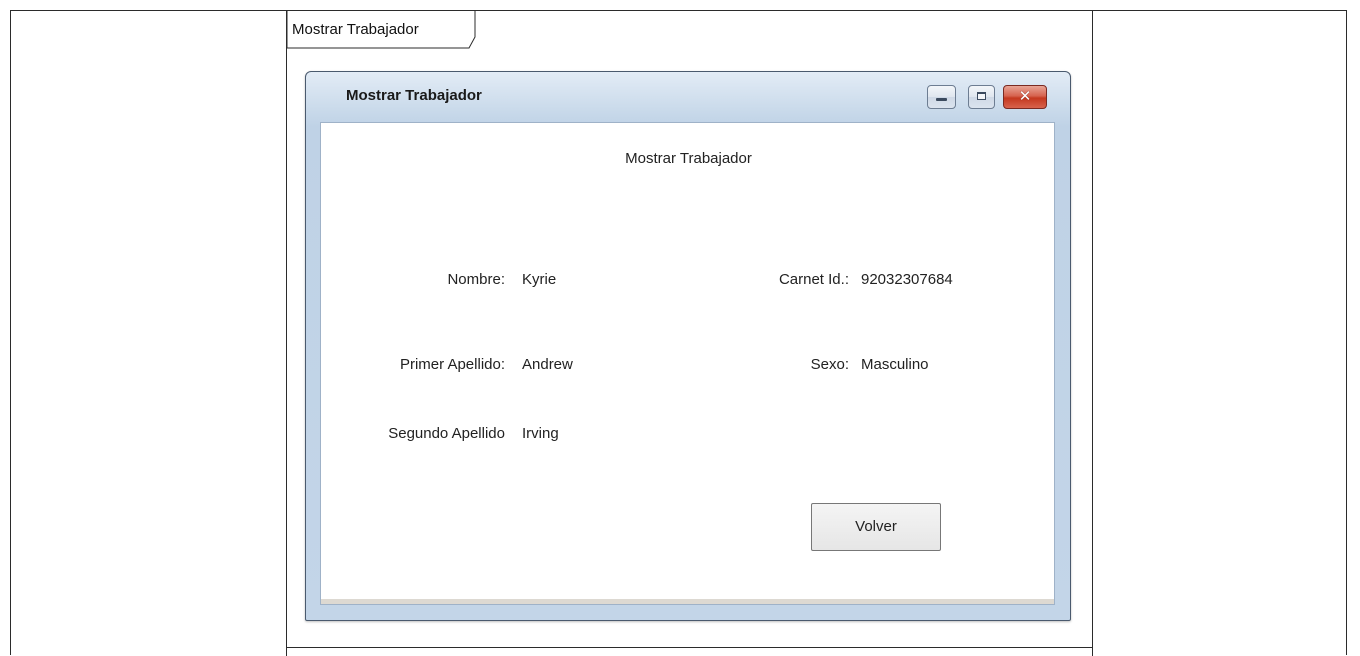 The height and width of the screenshot is (656, 1360). What do you see at coordinates (687, 601) in the screenshot?
I see `client-bottom-strip` at bounding box center [687, 601].